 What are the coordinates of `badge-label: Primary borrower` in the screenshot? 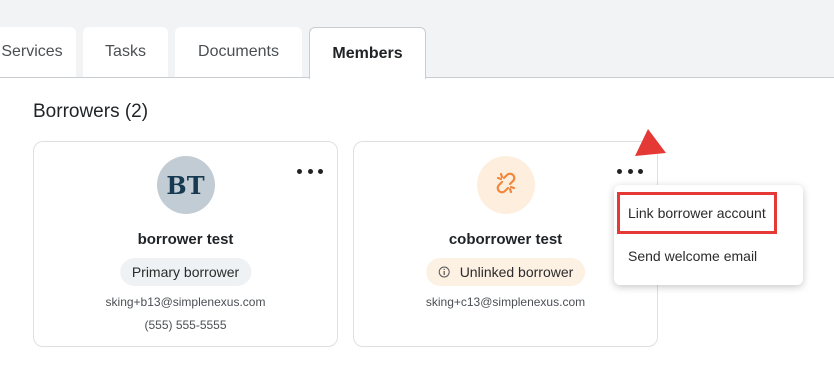 It's located at (185, 272).